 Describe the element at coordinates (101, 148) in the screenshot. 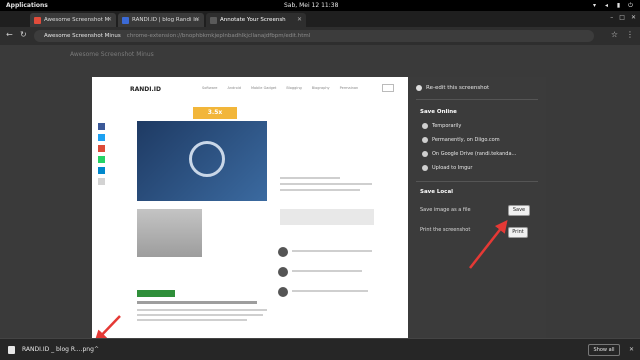

I see `google-share-icon` at that location.